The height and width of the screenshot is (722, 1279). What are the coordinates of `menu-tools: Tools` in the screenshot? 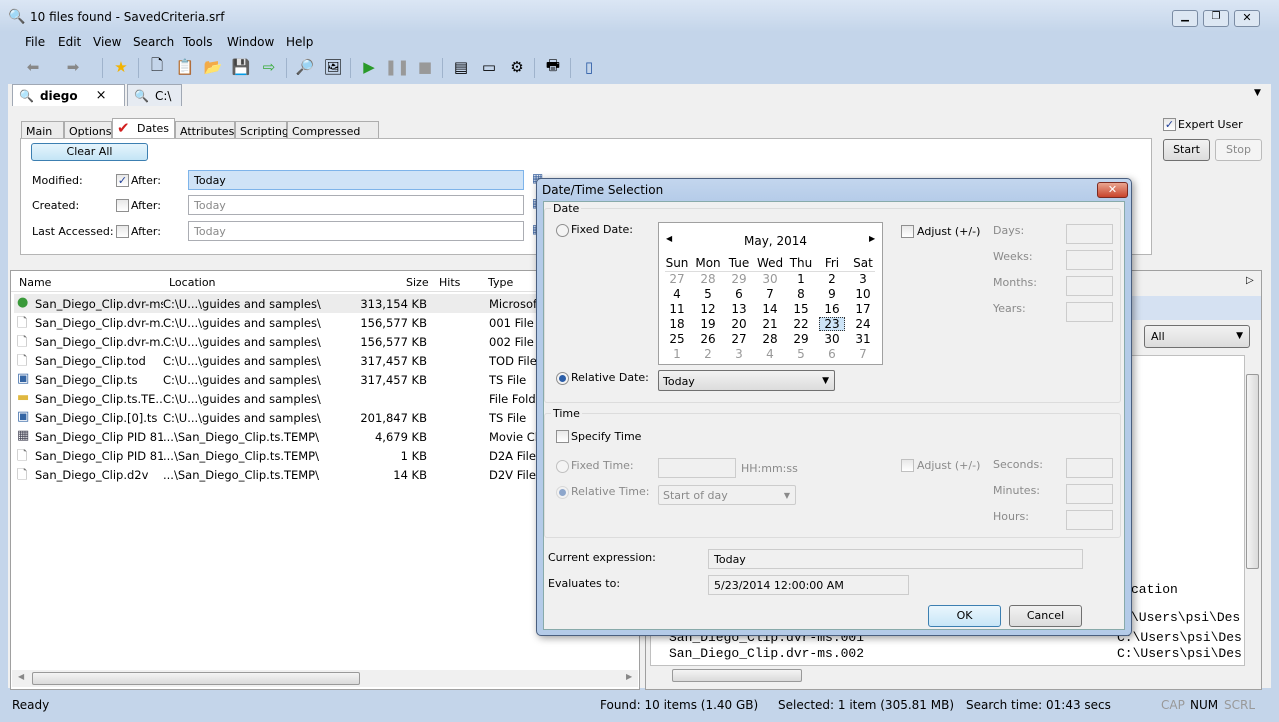 It's located at (198, 42).